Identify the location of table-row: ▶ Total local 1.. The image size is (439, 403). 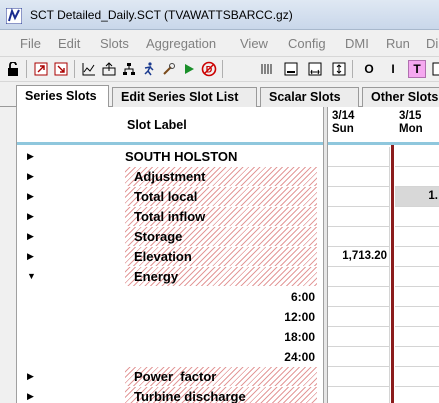
(228, 197).